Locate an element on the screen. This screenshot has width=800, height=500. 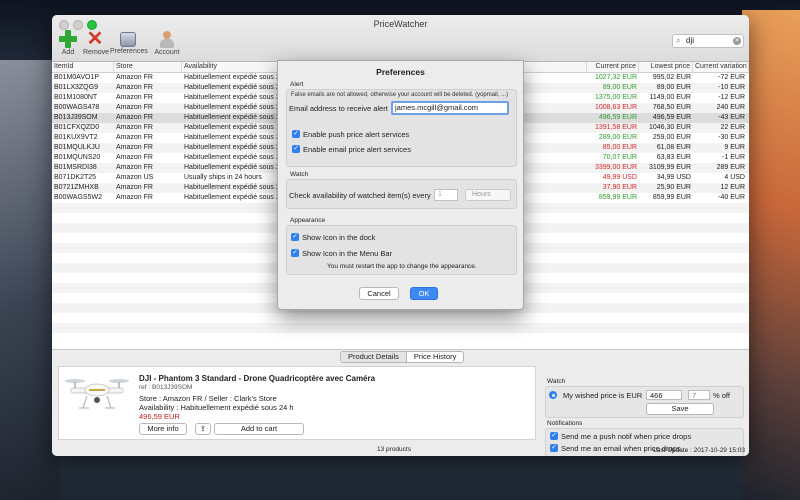
cell-variation: 4 USD is located at coordinates (734, 177).